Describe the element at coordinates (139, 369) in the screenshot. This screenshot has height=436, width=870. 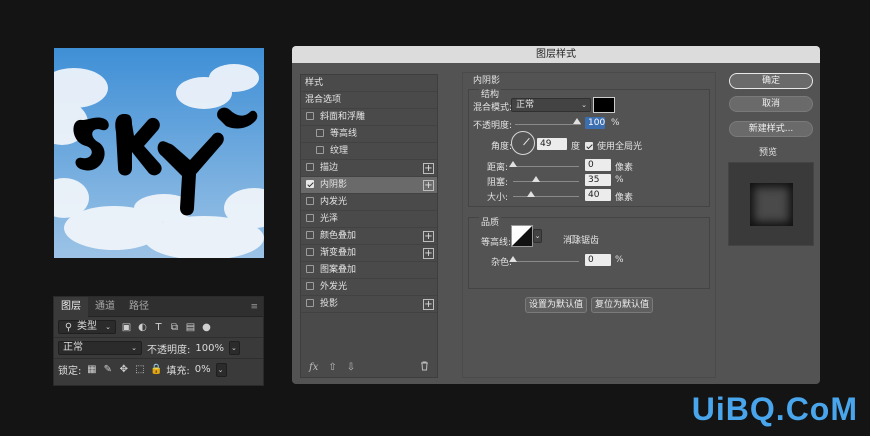
I see `lock-artboard-icon: ⬚` at that location.